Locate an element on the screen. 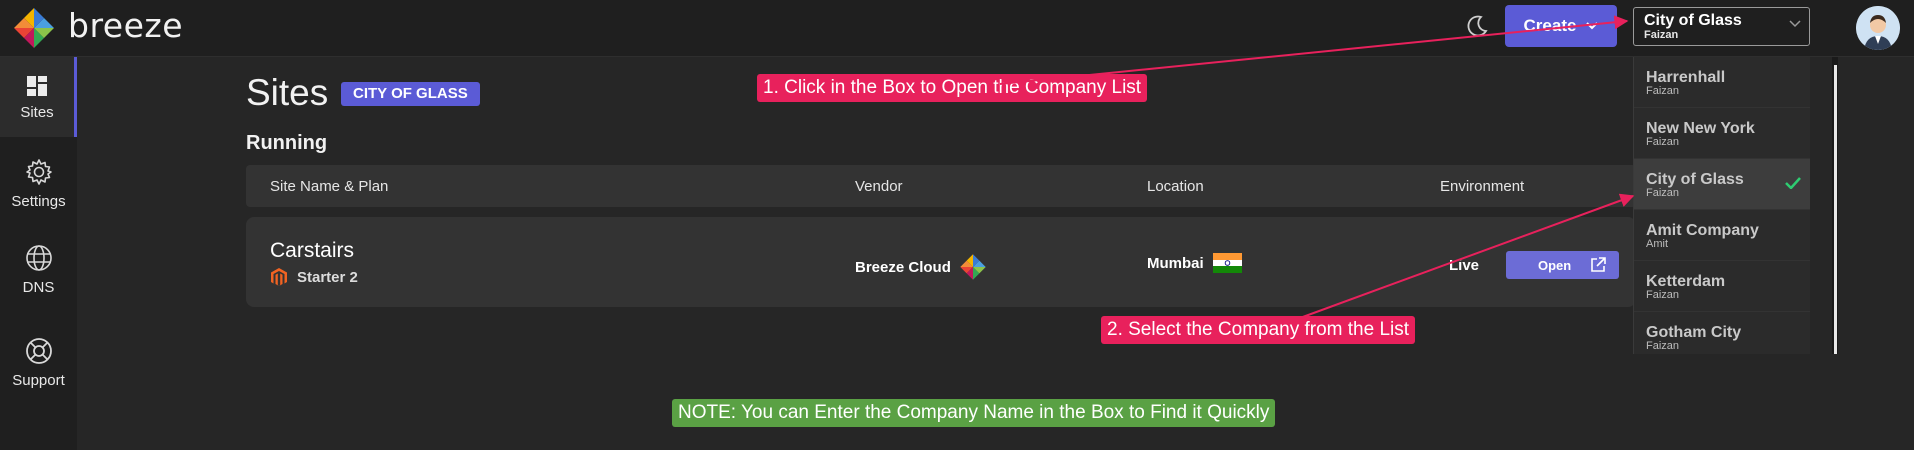 The image size is (1914, 450). column-header-vendor: Vendor is located at coordinates (879, 186).